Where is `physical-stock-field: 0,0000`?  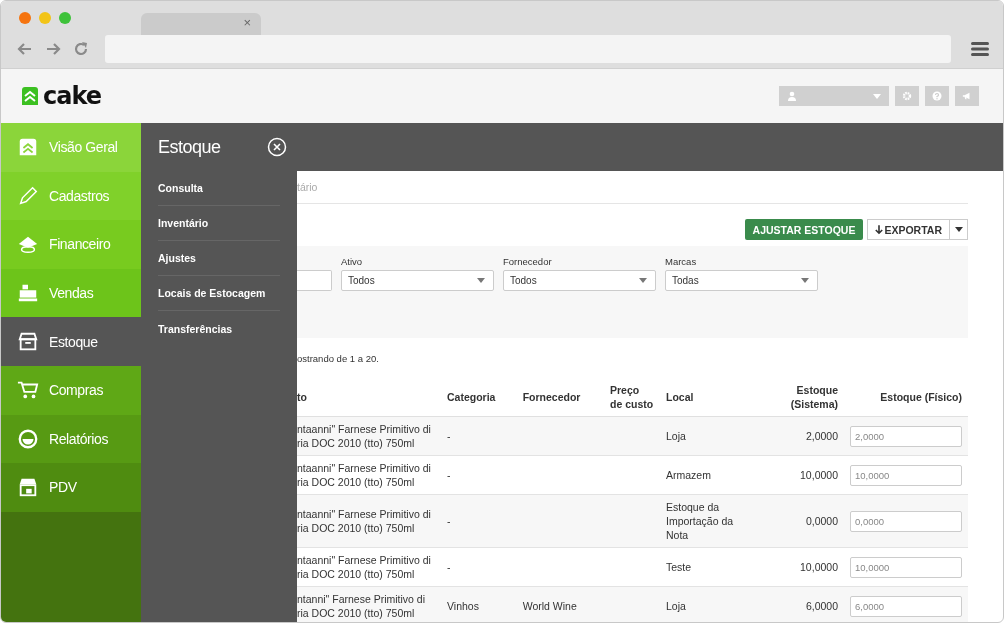 physical-stock-field: 0,0000 is located at coordinates (906, 521).